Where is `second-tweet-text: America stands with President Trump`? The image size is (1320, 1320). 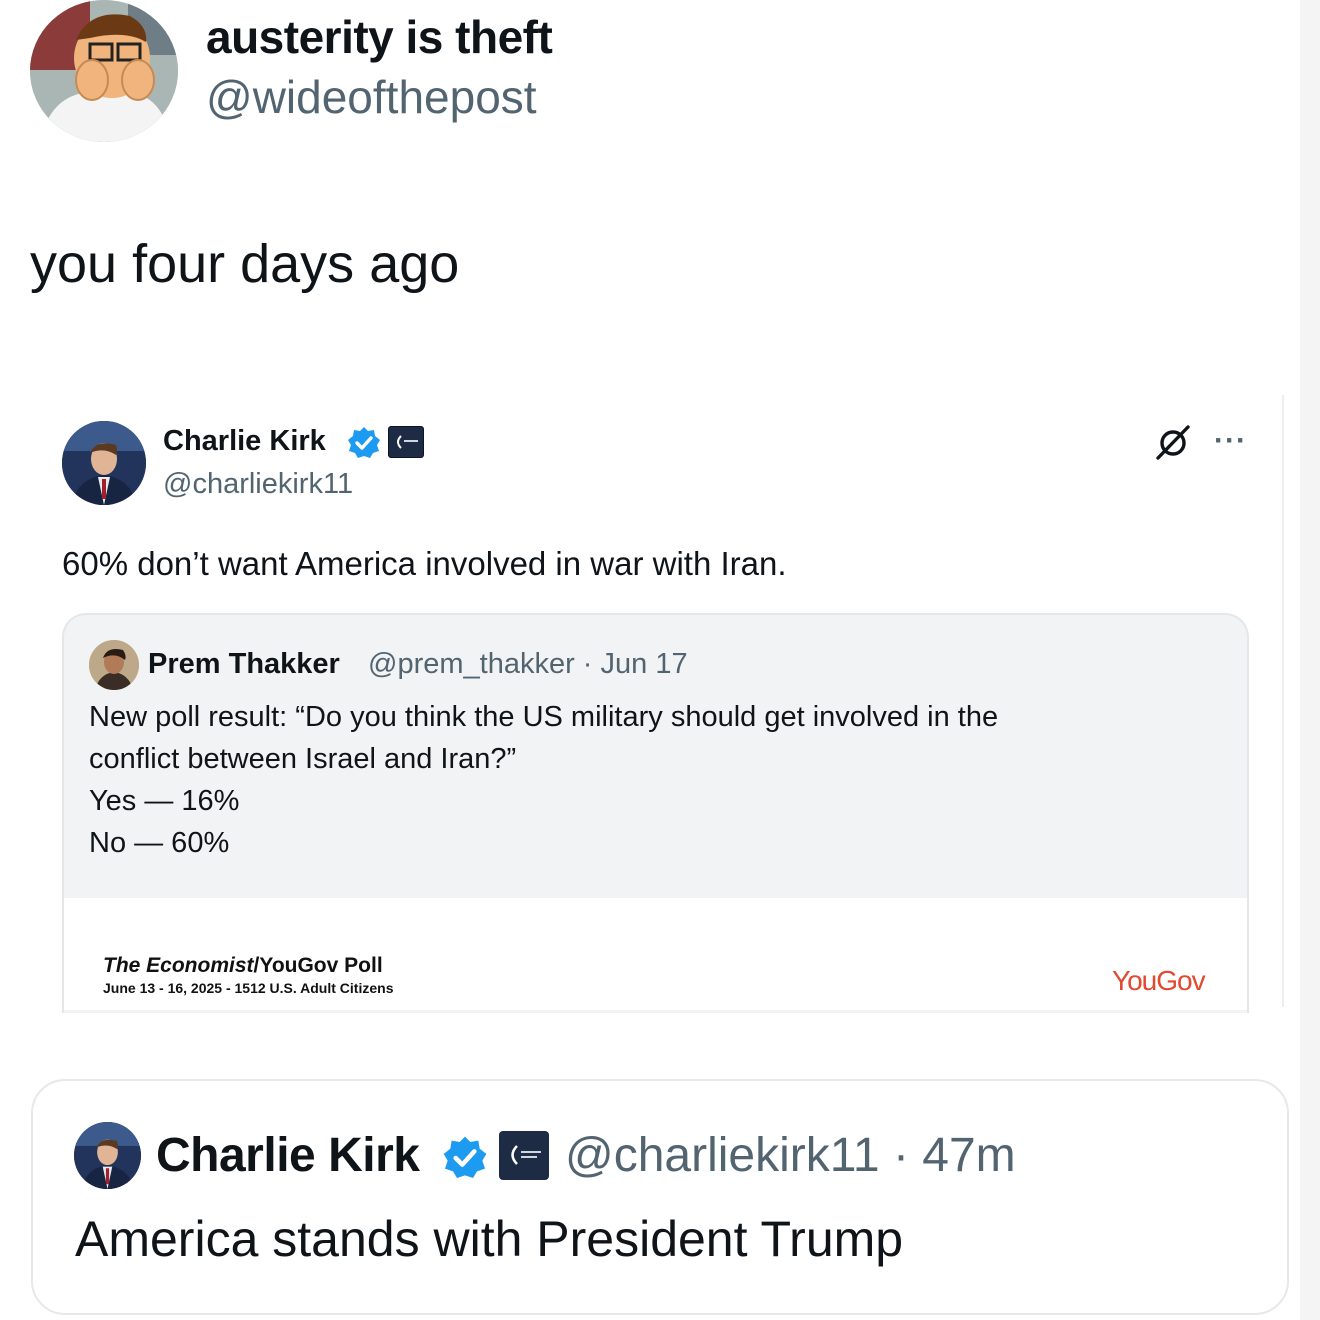
second-tweet-text: America stands with President Trump is located at coordinates (489, 1239).